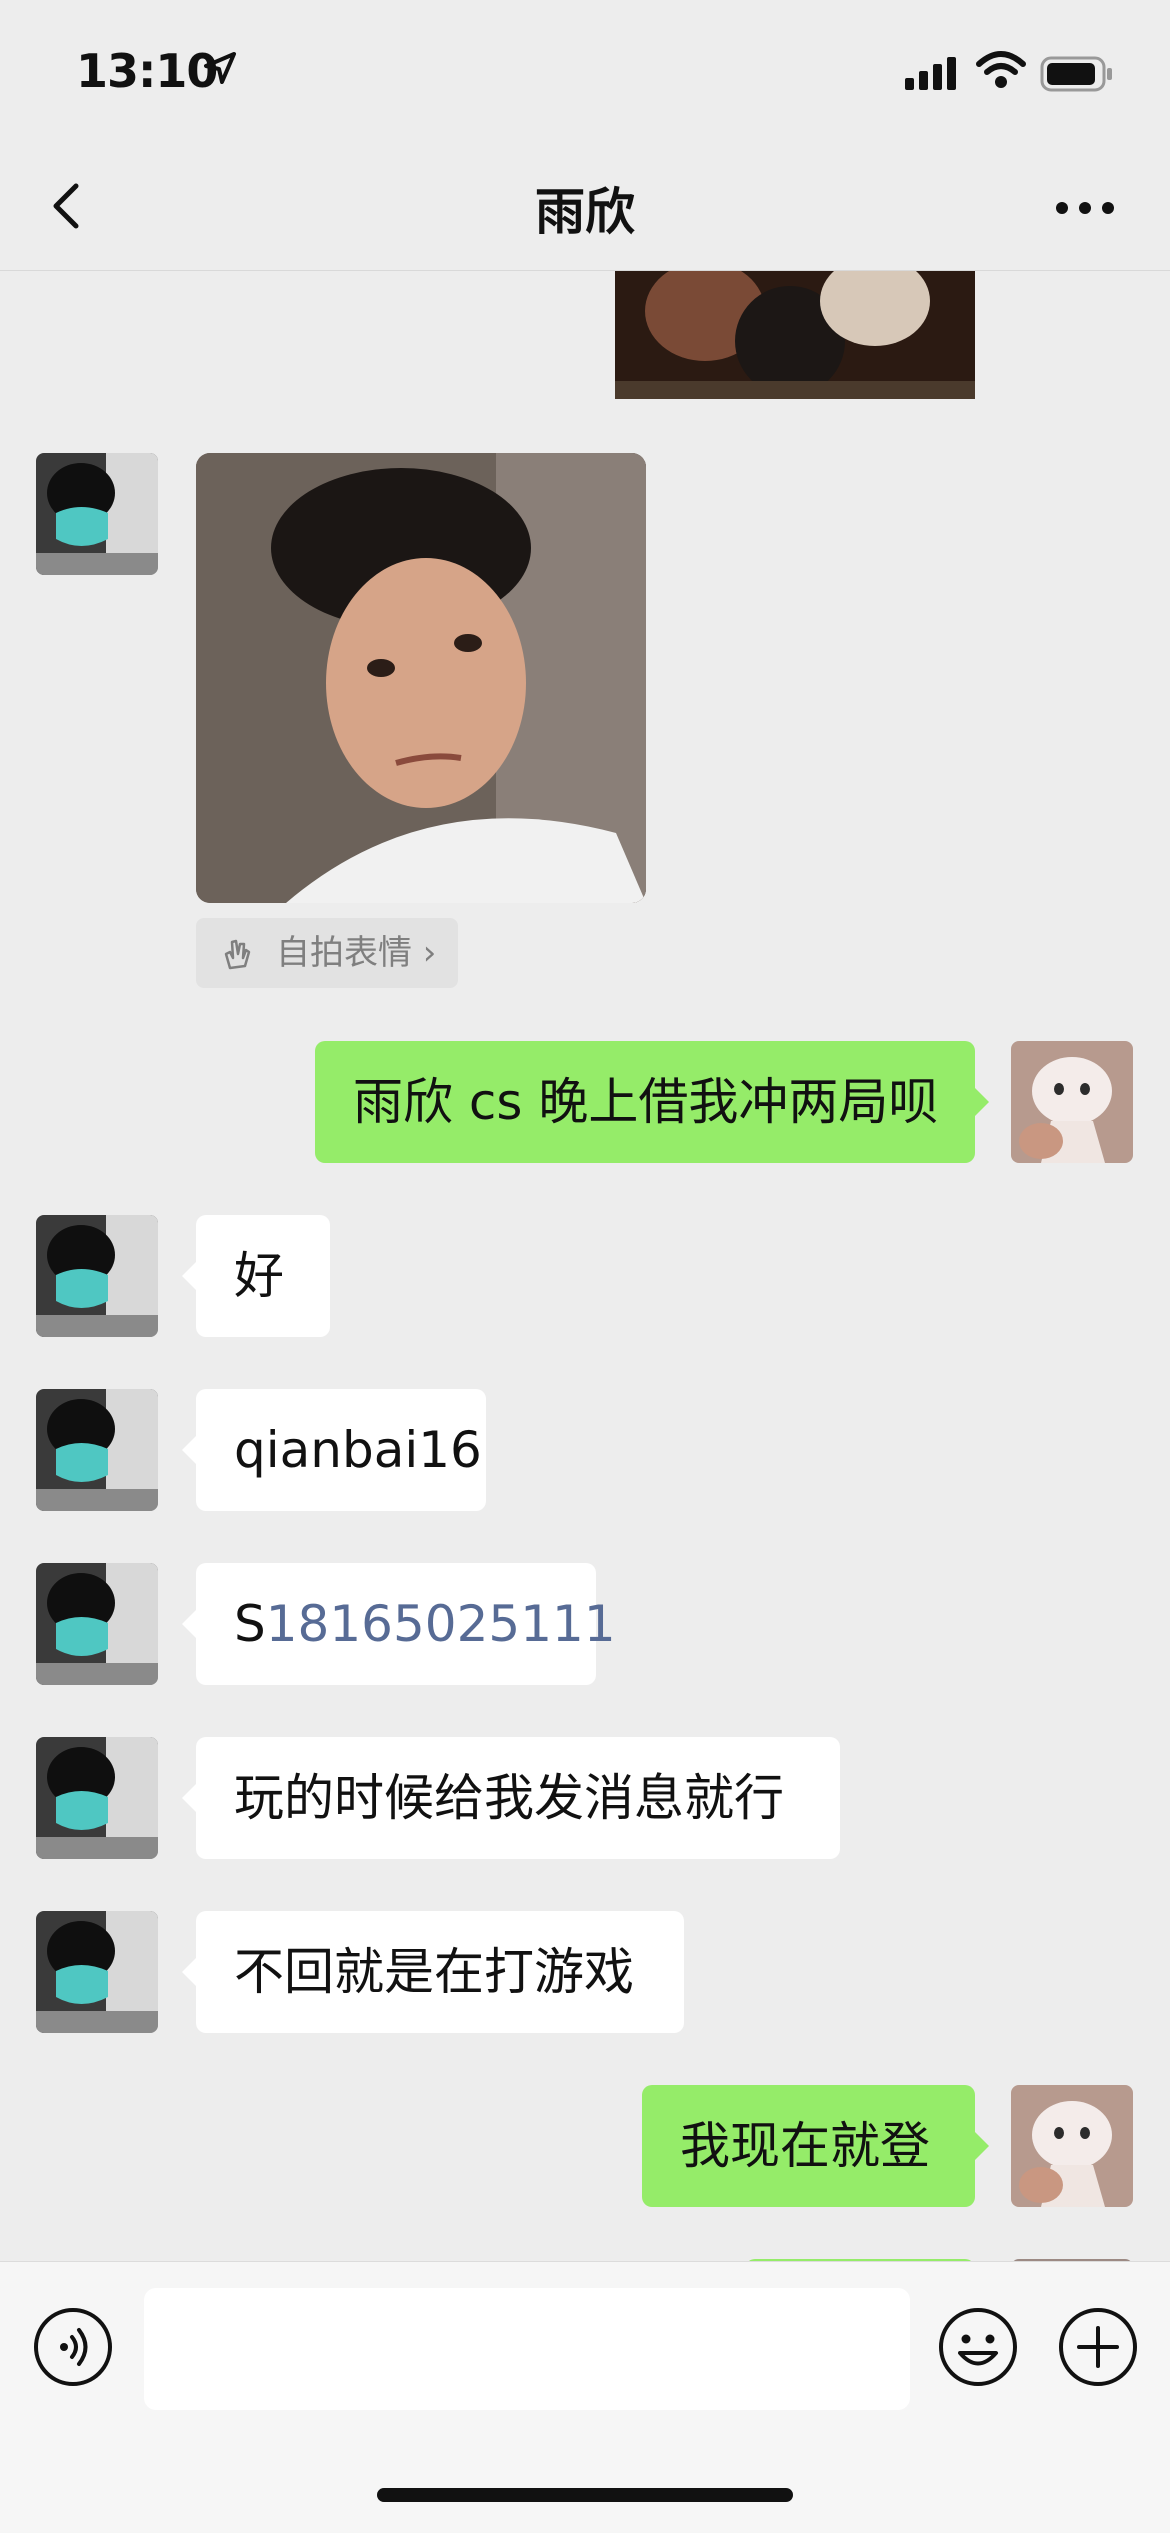  What do you see at coordinates (358, 1450) in the screenshot?
I see `message-text: qianbai16` at bounding box center [358, 1450].